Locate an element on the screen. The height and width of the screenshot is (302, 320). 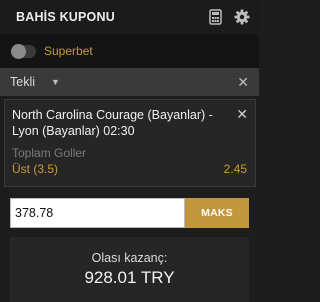
stake-row: MAKS is located at coordinates (129, 213).